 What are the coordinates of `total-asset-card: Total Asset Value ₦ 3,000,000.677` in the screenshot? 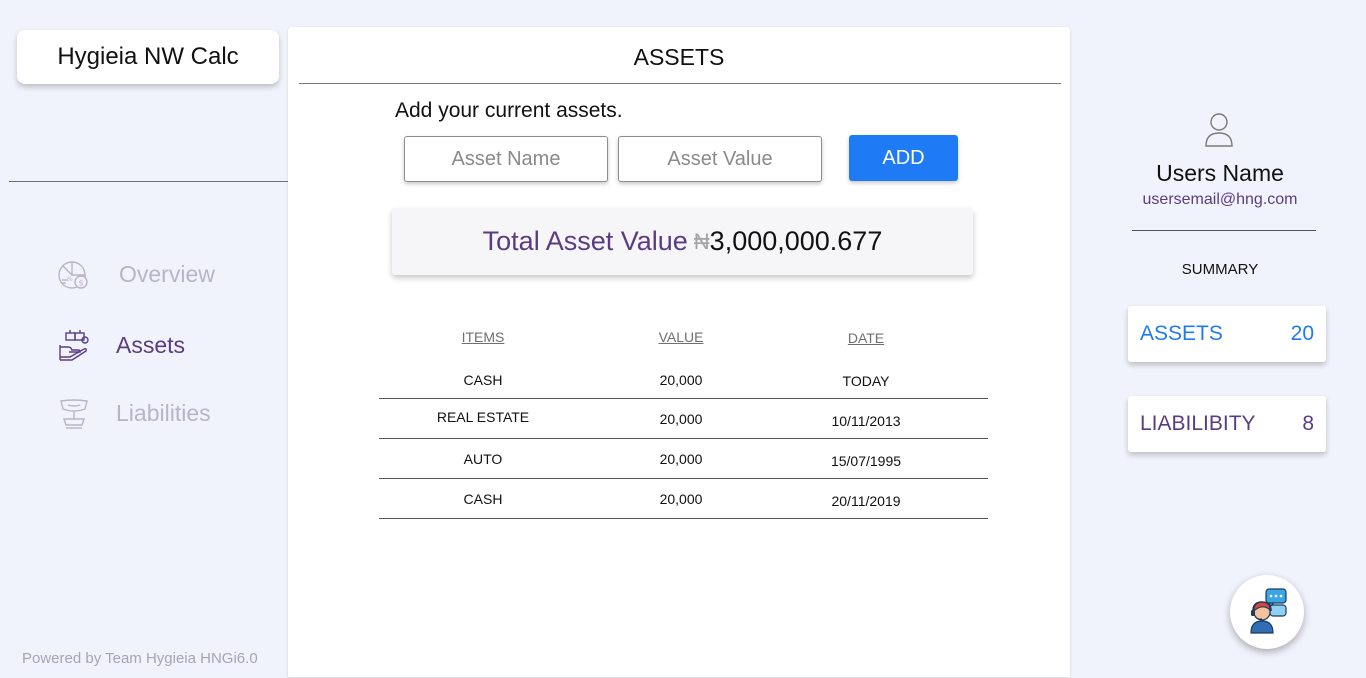 It's located at (682, 241).